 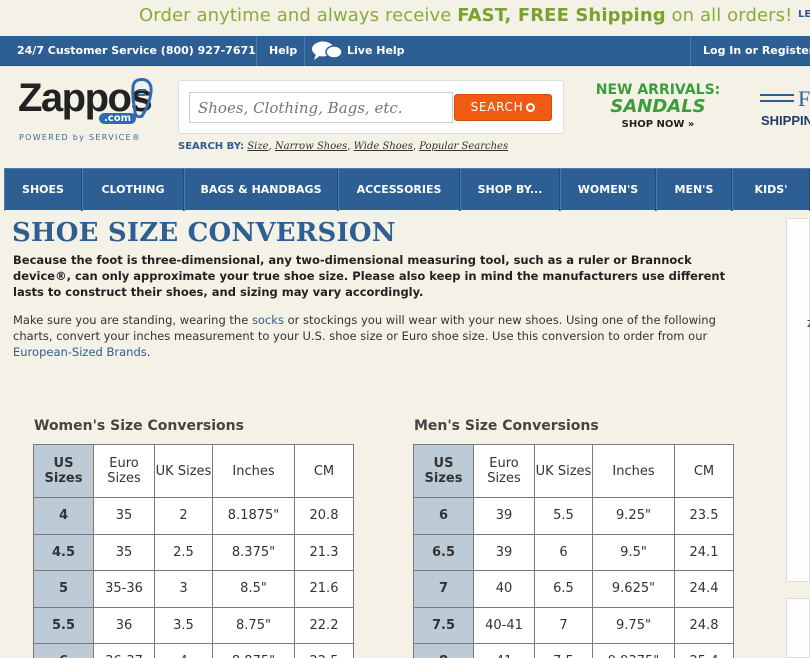 What do you see at coordinates (253, 552) in the screenshot?
I see `inches: 8.375"` at bounding box center [253, 552].